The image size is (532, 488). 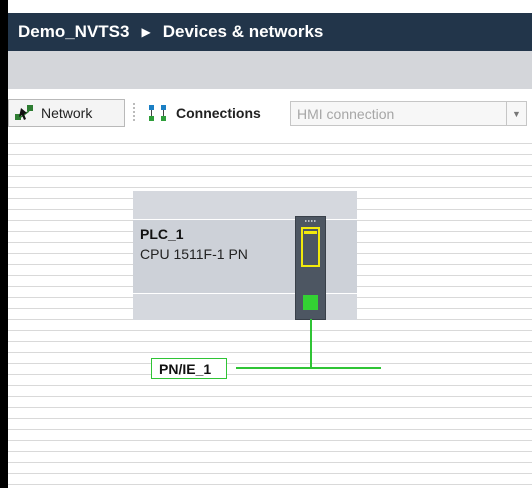 I want to click on window-edge, so click(x=4, y=244).